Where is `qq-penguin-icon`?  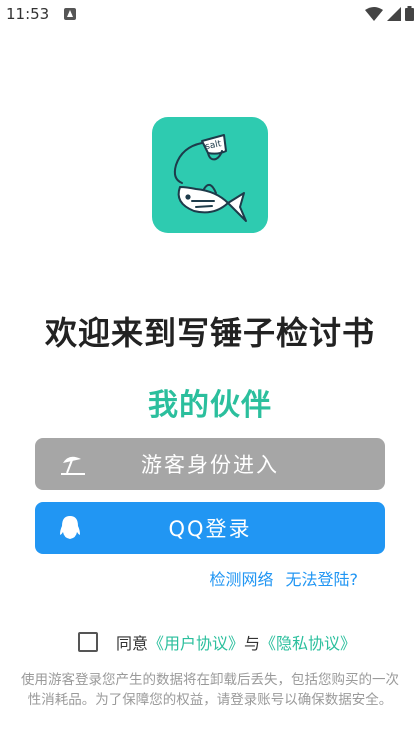
qq-penguin-icon is located at coordinates (70, 528).